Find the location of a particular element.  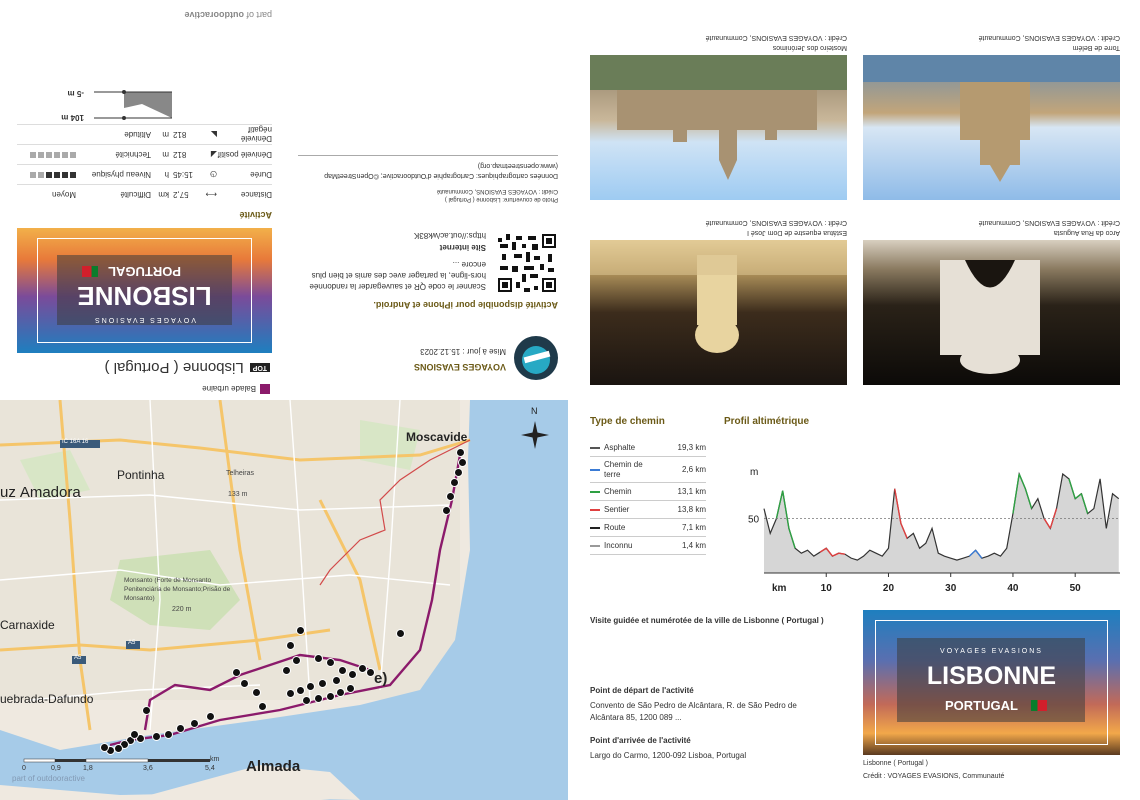

end-point-title: Point d'arrivée de l'activité is located at coordinates (640, 740).